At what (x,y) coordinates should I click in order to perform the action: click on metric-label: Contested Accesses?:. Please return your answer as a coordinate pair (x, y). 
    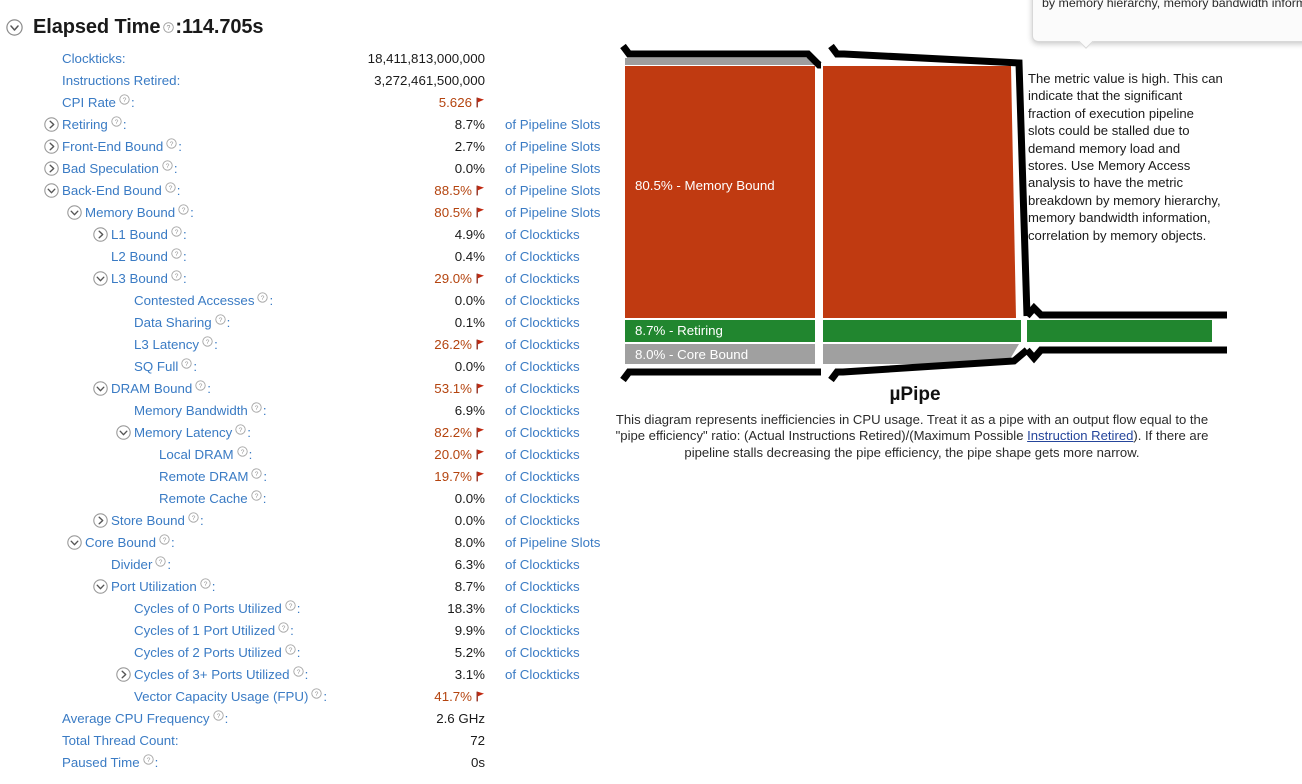
    Looking at the image, I should click on (203, 301).